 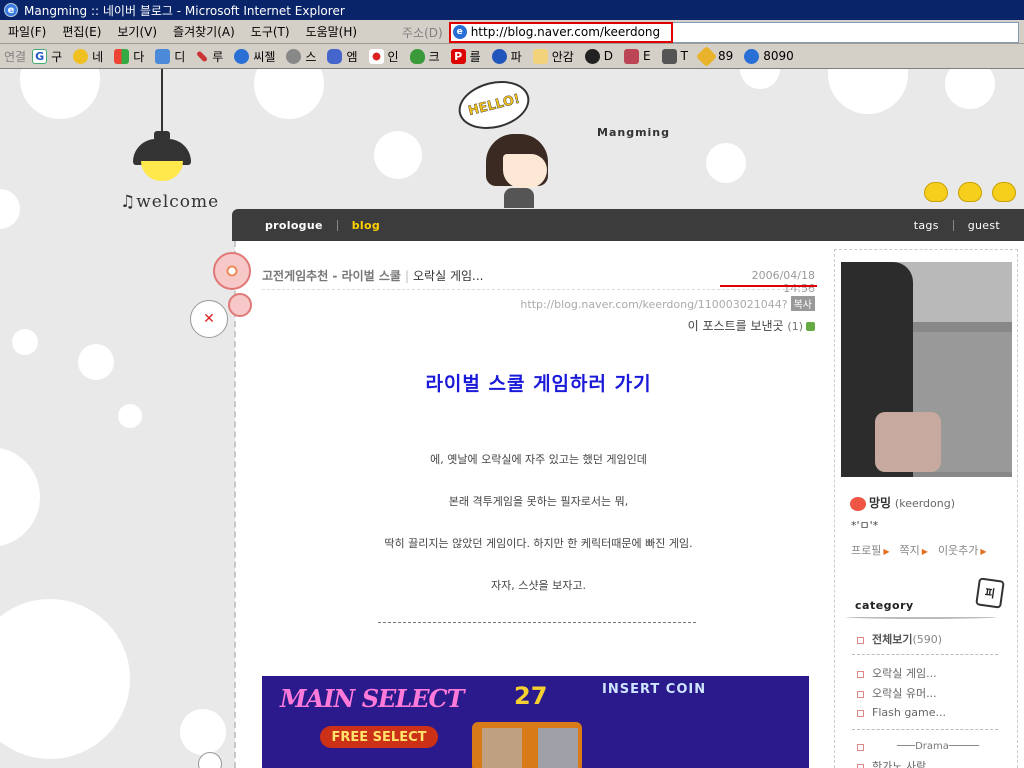 I want to click on menu-help: 도움말(H), so click(x=332, y=32).